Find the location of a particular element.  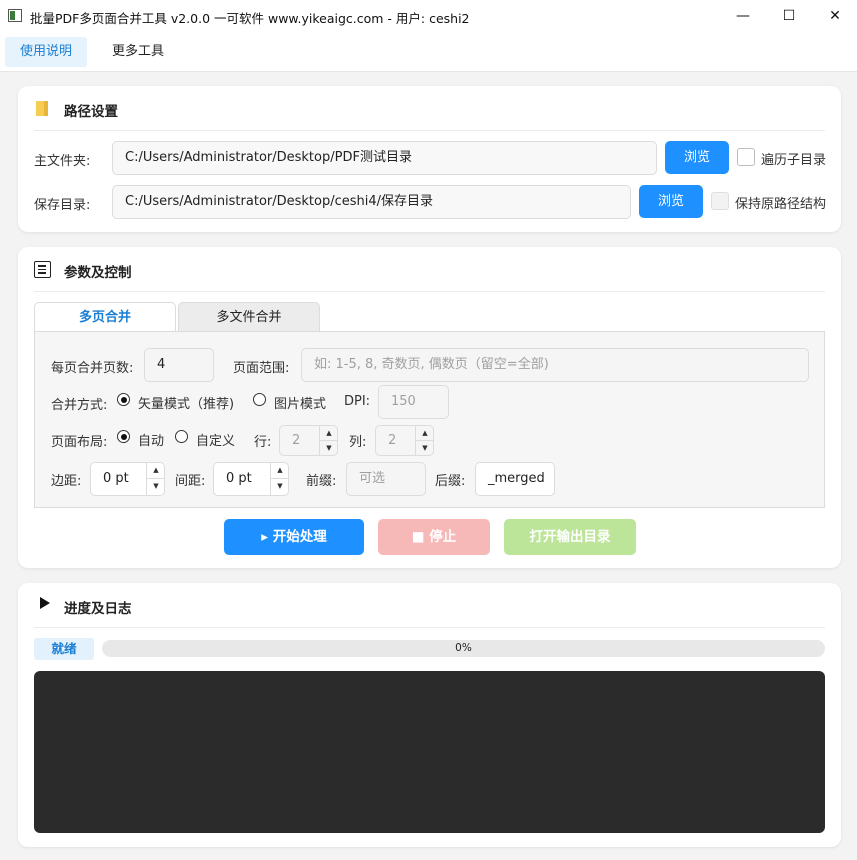

cols-up-icon: ▲ is located at coordinates (424, 433).